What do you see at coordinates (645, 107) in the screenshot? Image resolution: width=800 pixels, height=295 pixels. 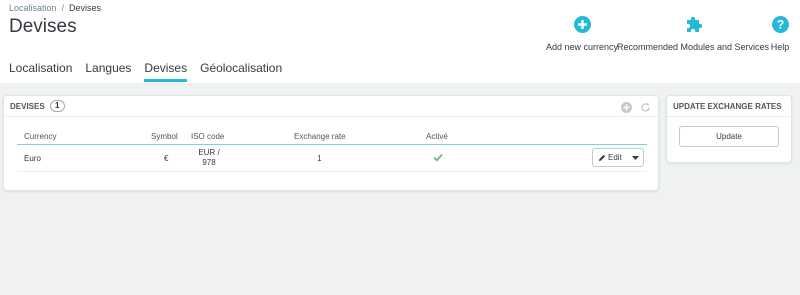 I see `refresh-icon` at bounding box center [645, 107].